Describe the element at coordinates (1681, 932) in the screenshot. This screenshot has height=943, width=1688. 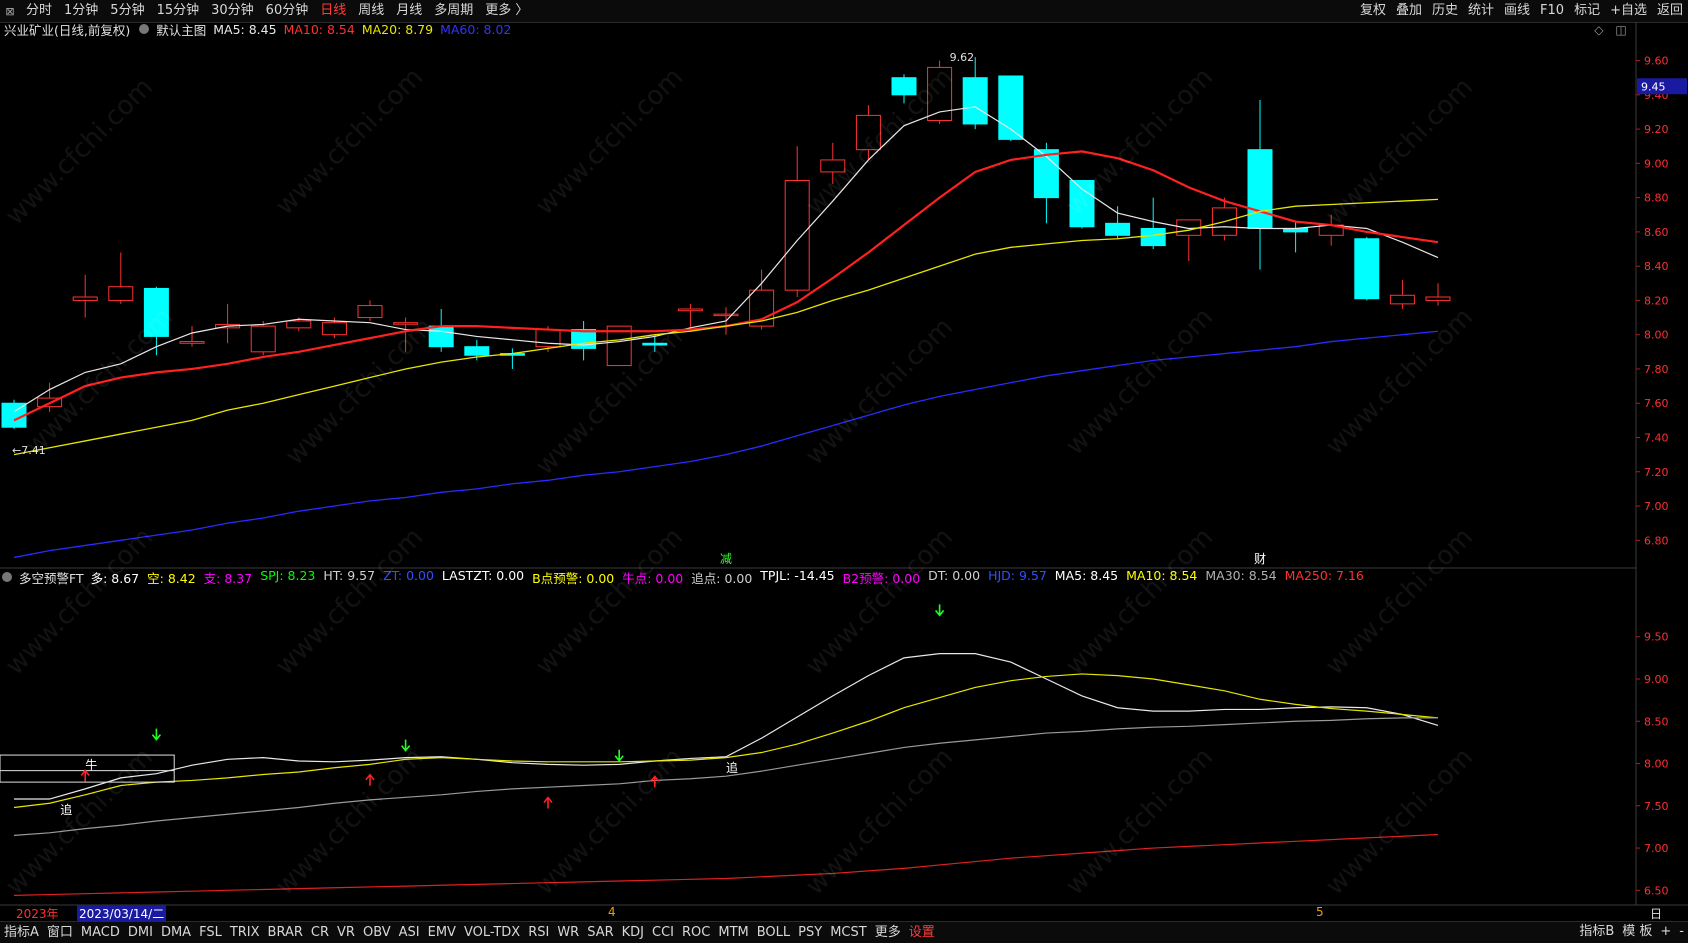
I see `bottom-right-button-3: -` at that location.